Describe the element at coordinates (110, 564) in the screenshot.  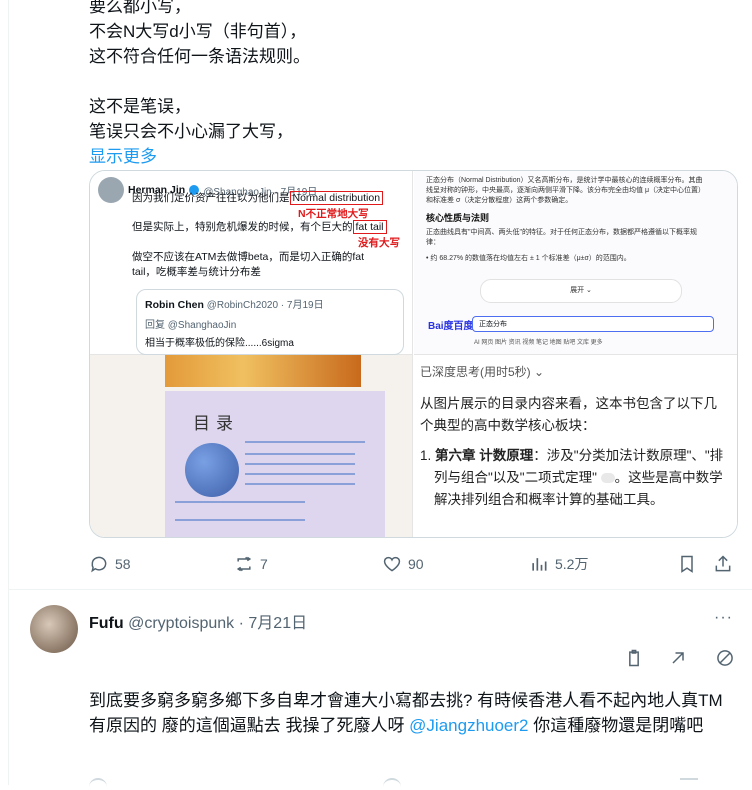
I see `reply-button: 58` at that location.